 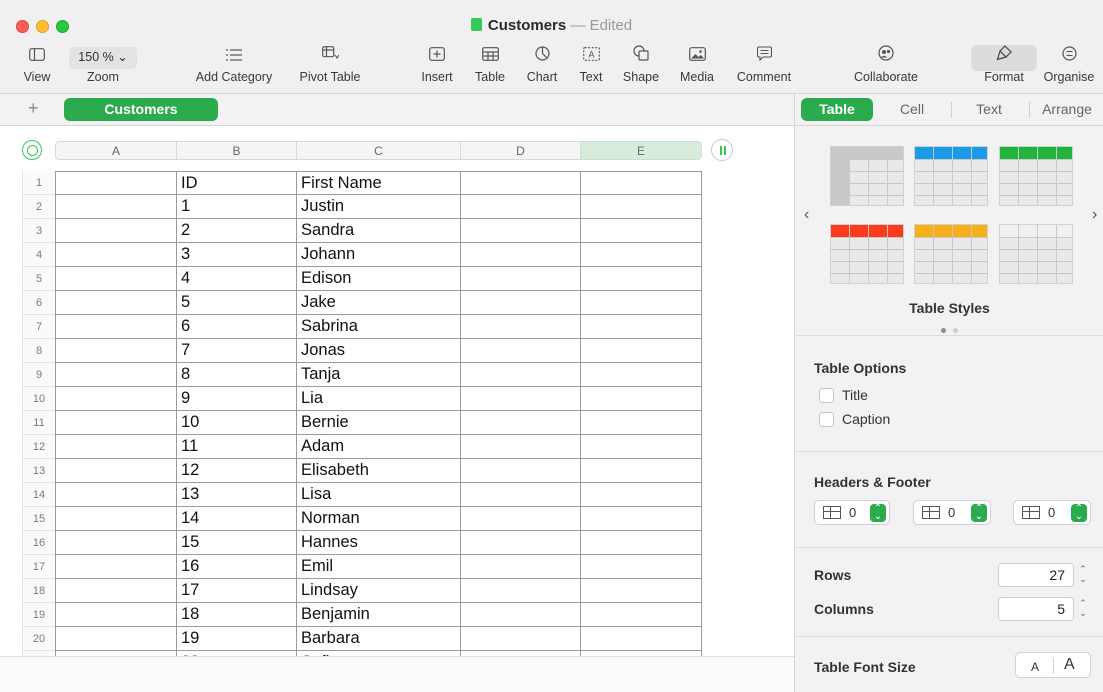 I want to click on table-cell: Lindsay, so click(x=379, y=591).